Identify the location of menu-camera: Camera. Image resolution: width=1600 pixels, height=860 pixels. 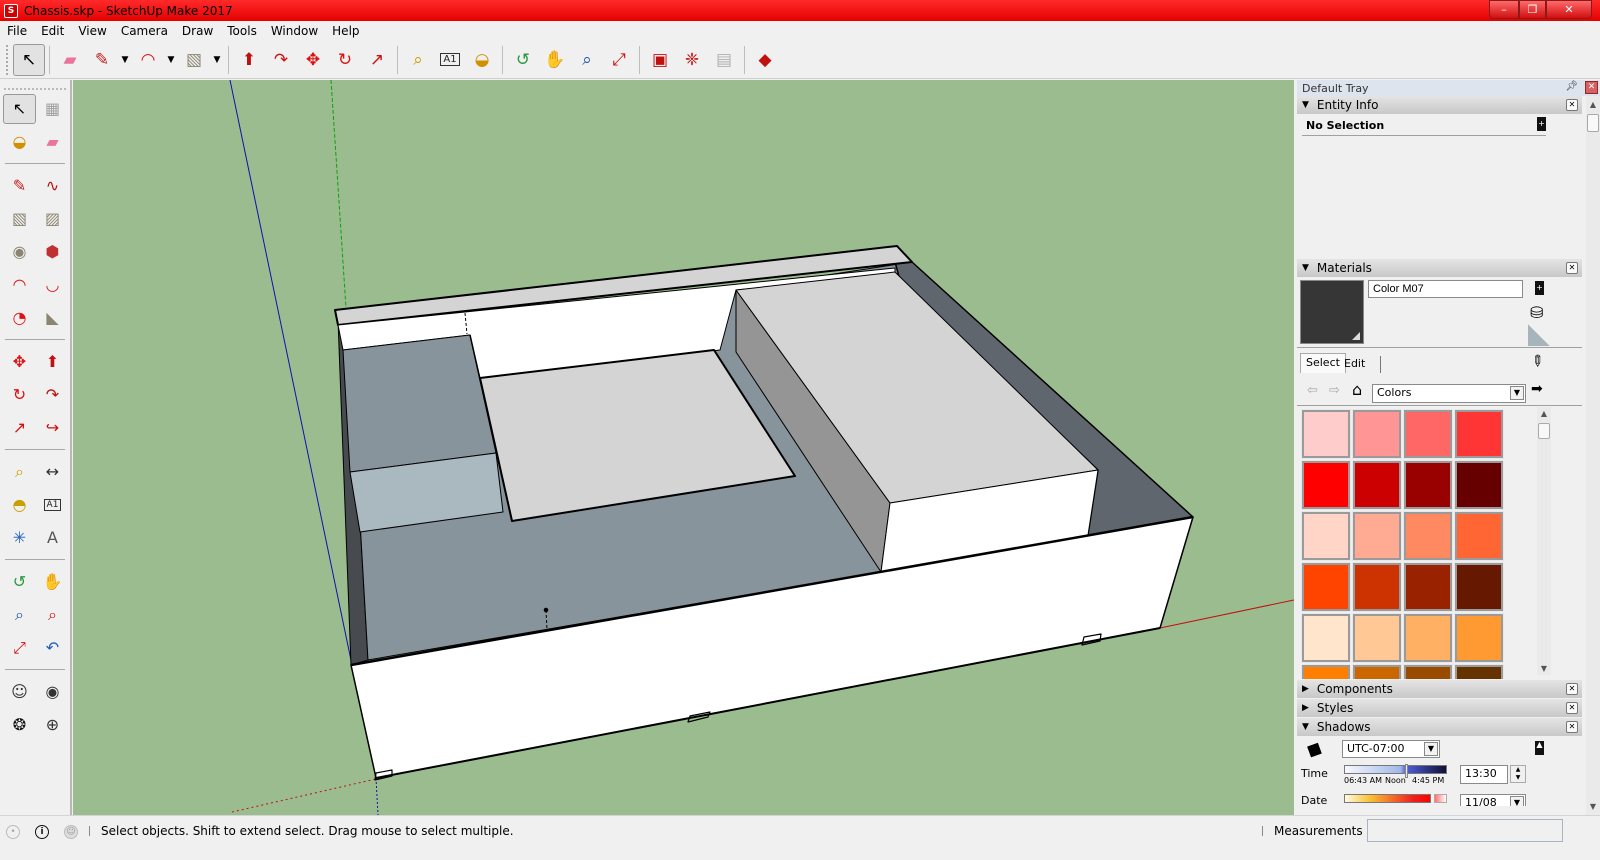
(144, 31).